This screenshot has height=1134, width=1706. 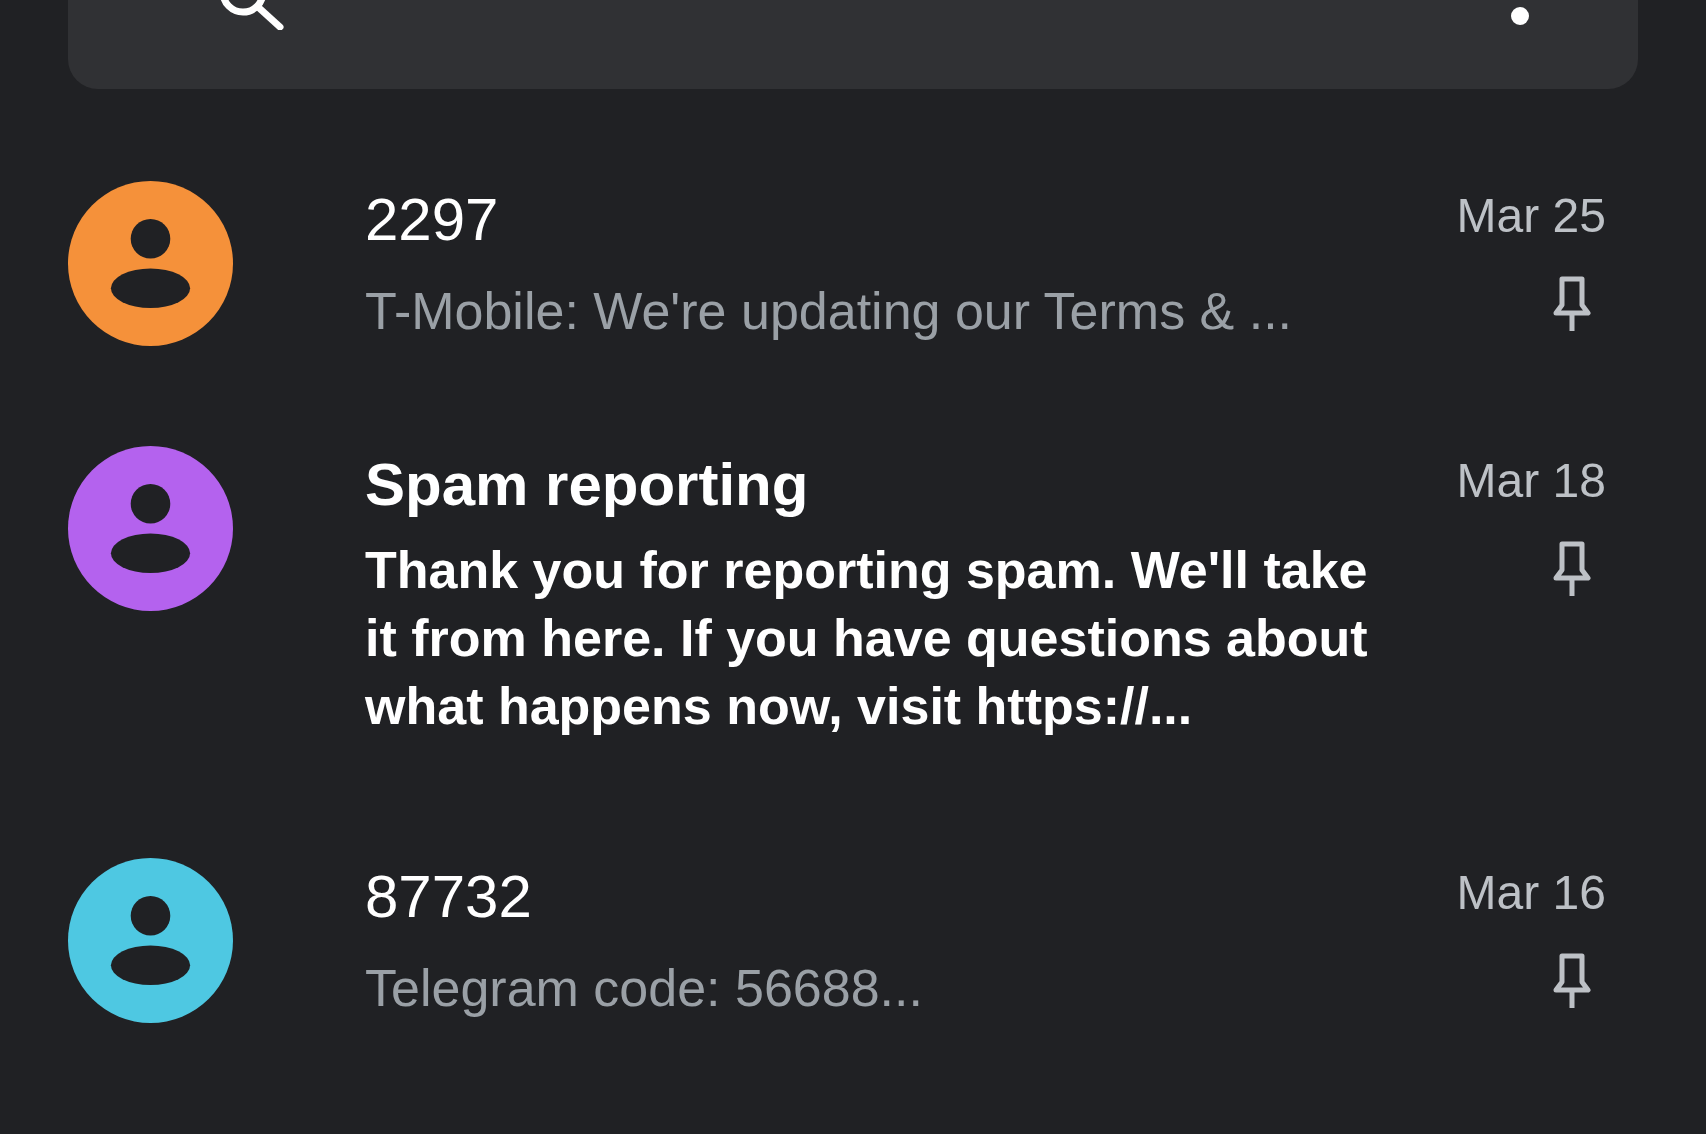 What do you see at coordinates (1520, 16) in the screenshot?
I see `menu-icon` at bounding box center [1520, 16].